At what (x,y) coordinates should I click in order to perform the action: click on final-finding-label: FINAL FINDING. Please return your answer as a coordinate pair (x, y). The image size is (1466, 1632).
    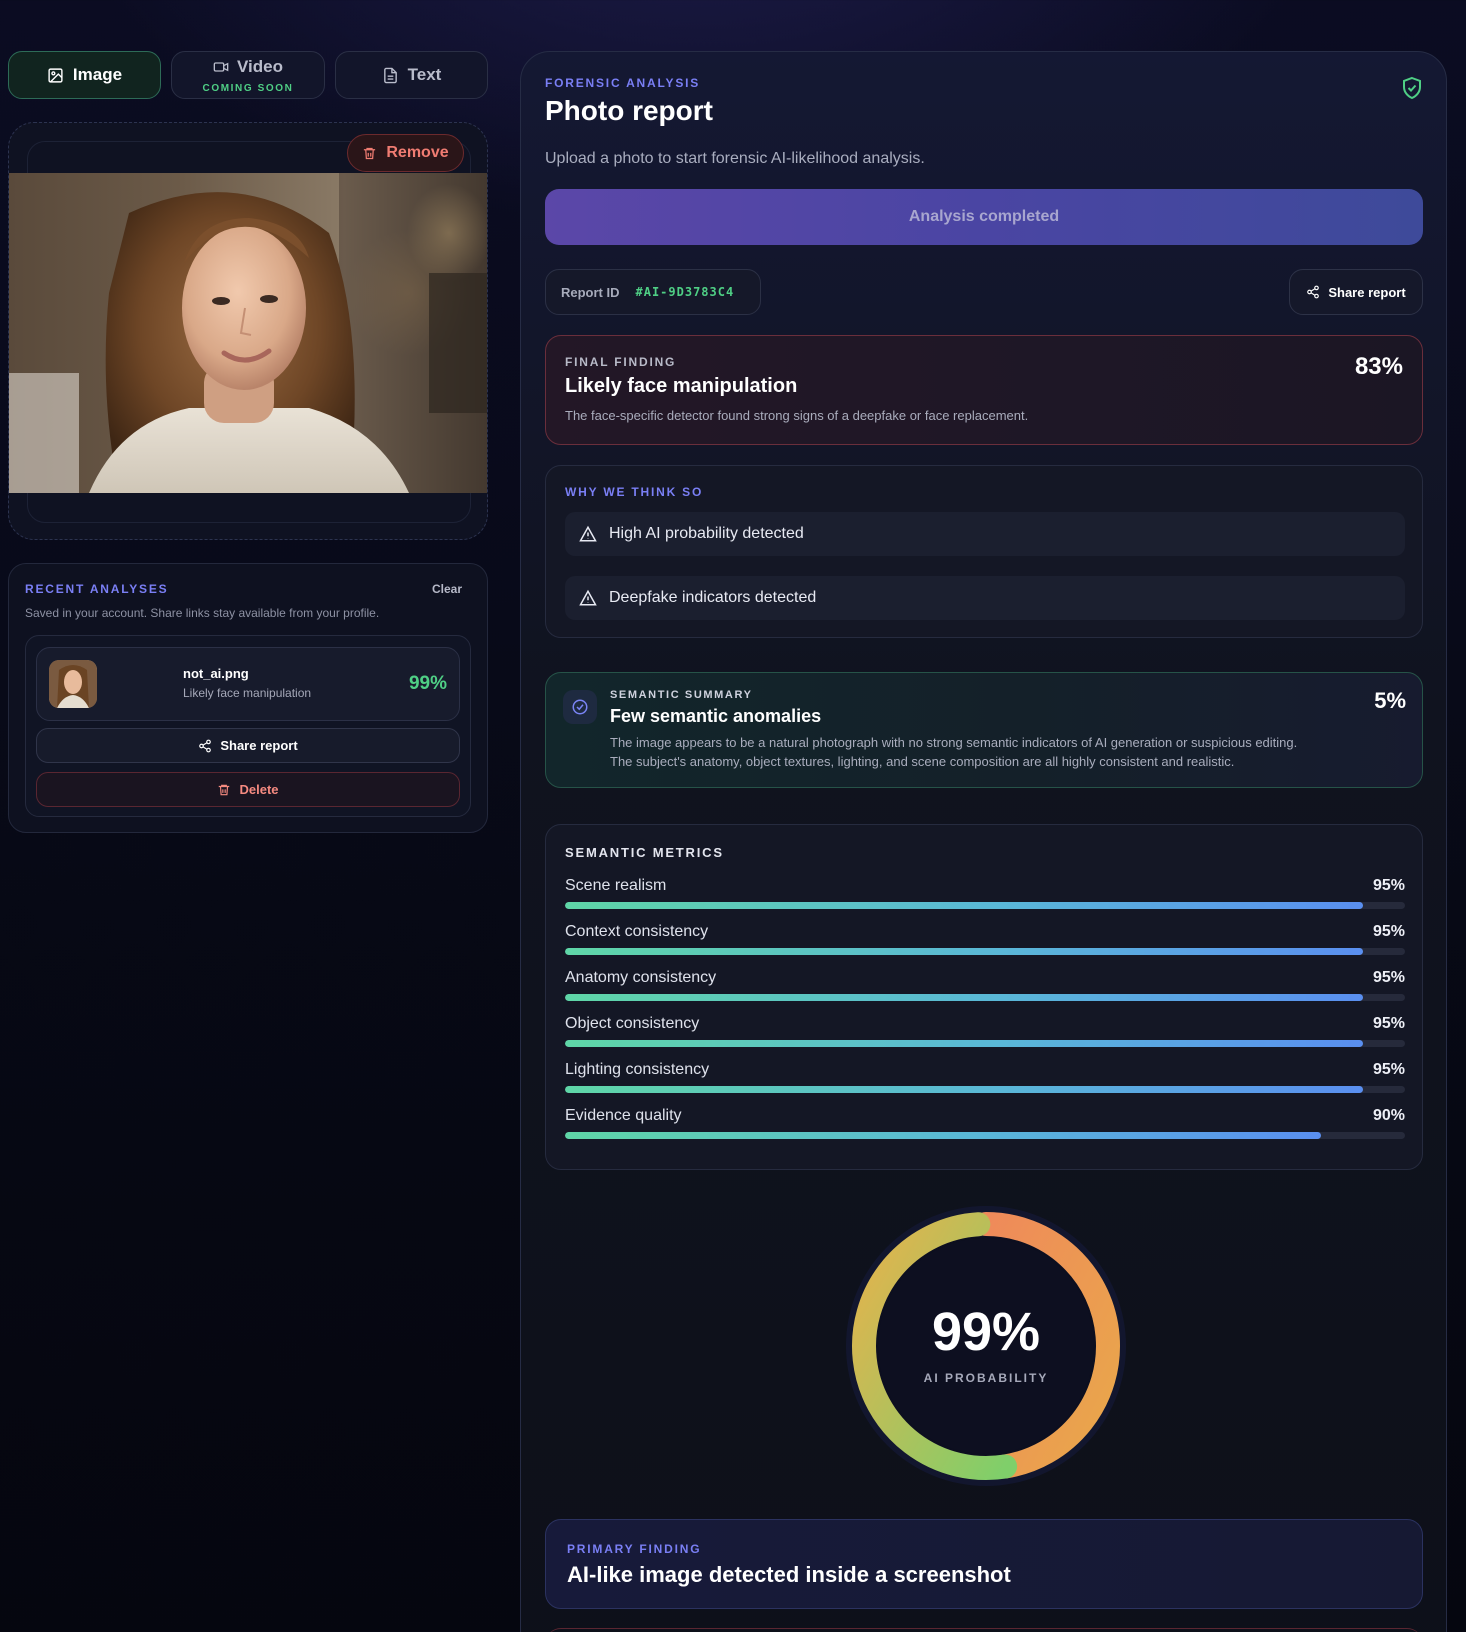
    Looking at the image, I should click on (621, 362).